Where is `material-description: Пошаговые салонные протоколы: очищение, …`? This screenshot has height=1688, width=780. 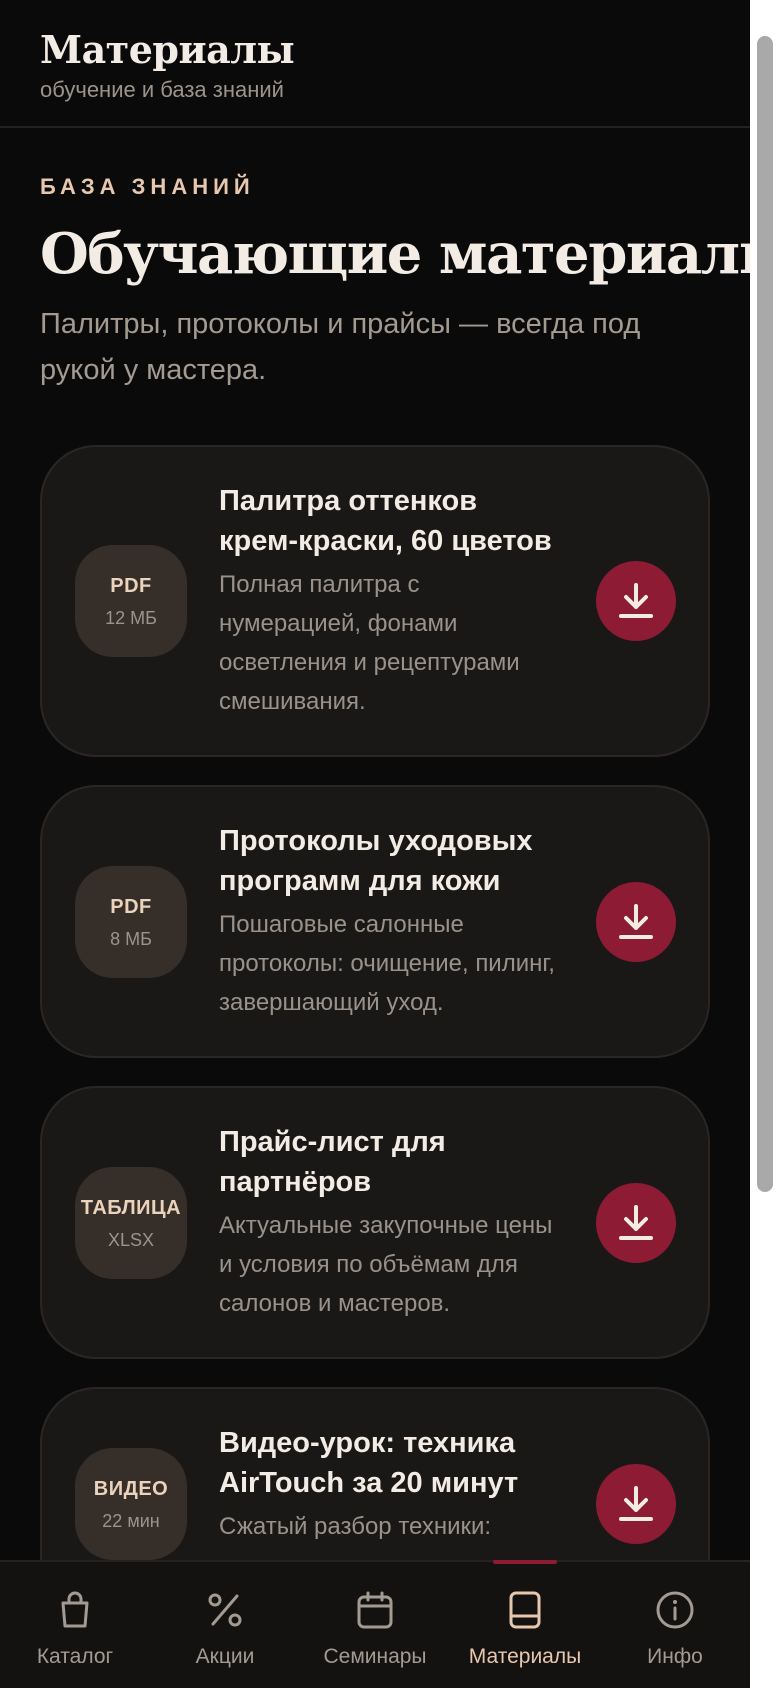
material-description: Пошаговые салонные протоколы: очищение, … is located at coordinates (387, 963).